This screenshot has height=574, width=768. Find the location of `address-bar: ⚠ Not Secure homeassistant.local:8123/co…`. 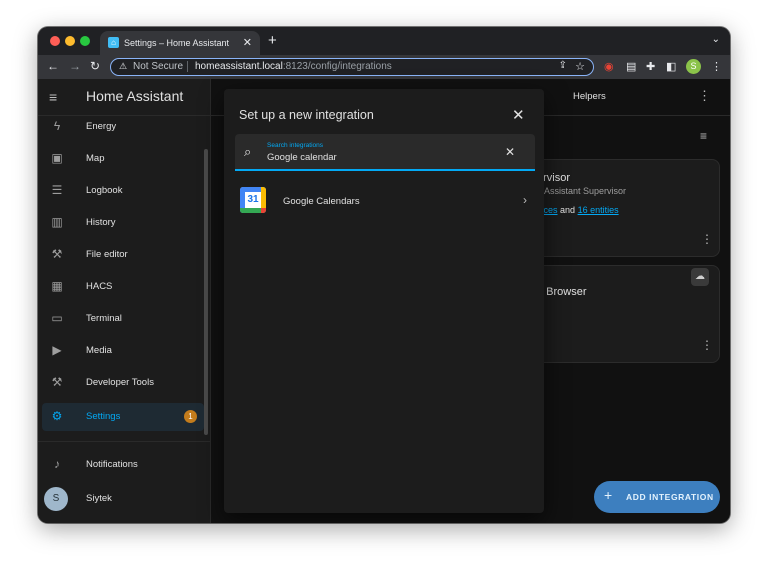

address-bar: ⚠ Not Secure homeassistant.local:8123/co… is located at coordinates (352, 67).